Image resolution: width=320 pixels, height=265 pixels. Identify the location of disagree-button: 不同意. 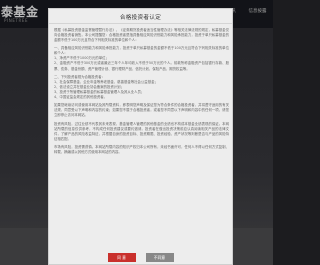
(159, 257).